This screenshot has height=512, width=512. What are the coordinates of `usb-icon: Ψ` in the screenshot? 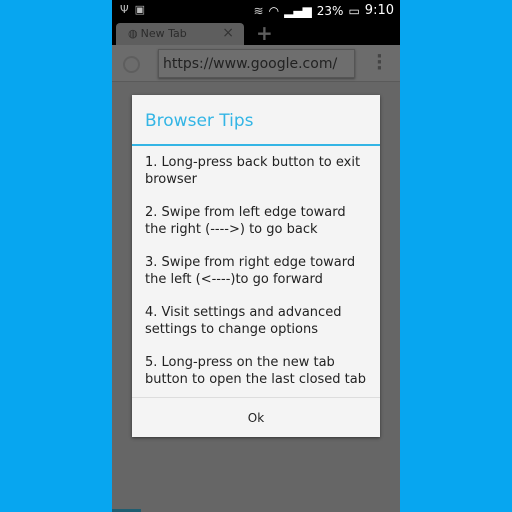 It's located at (127, 9).